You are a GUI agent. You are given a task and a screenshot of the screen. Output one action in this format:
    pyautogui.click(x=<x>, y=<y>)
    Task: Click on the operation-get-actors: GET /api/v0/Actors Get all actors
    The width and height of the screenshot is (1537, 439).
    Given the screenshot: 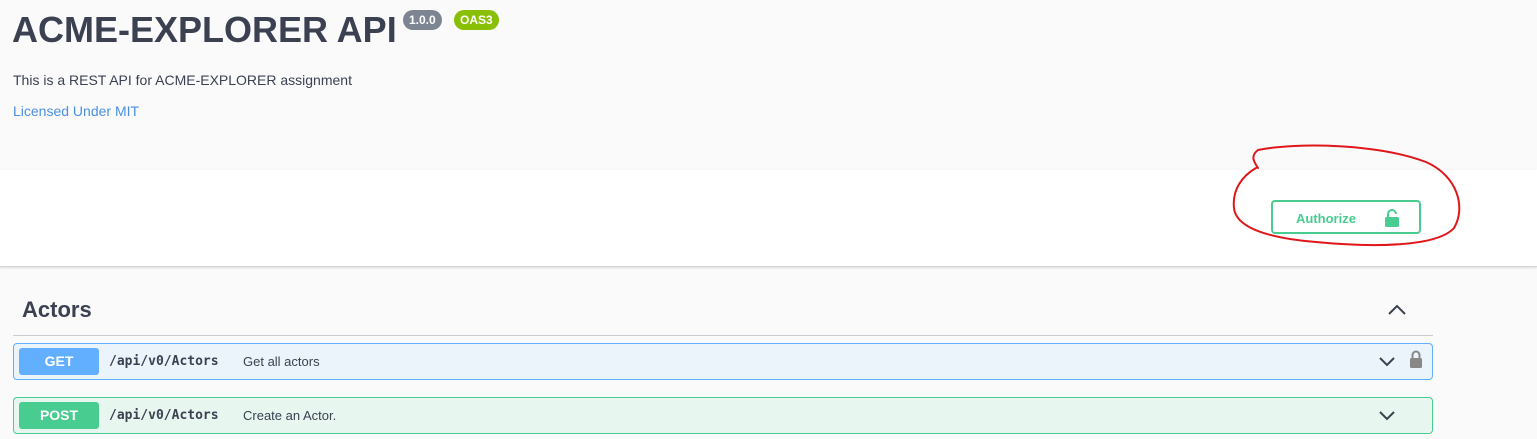 What is the action you would take?
    pyautogui.click(x=723, y=361)
    